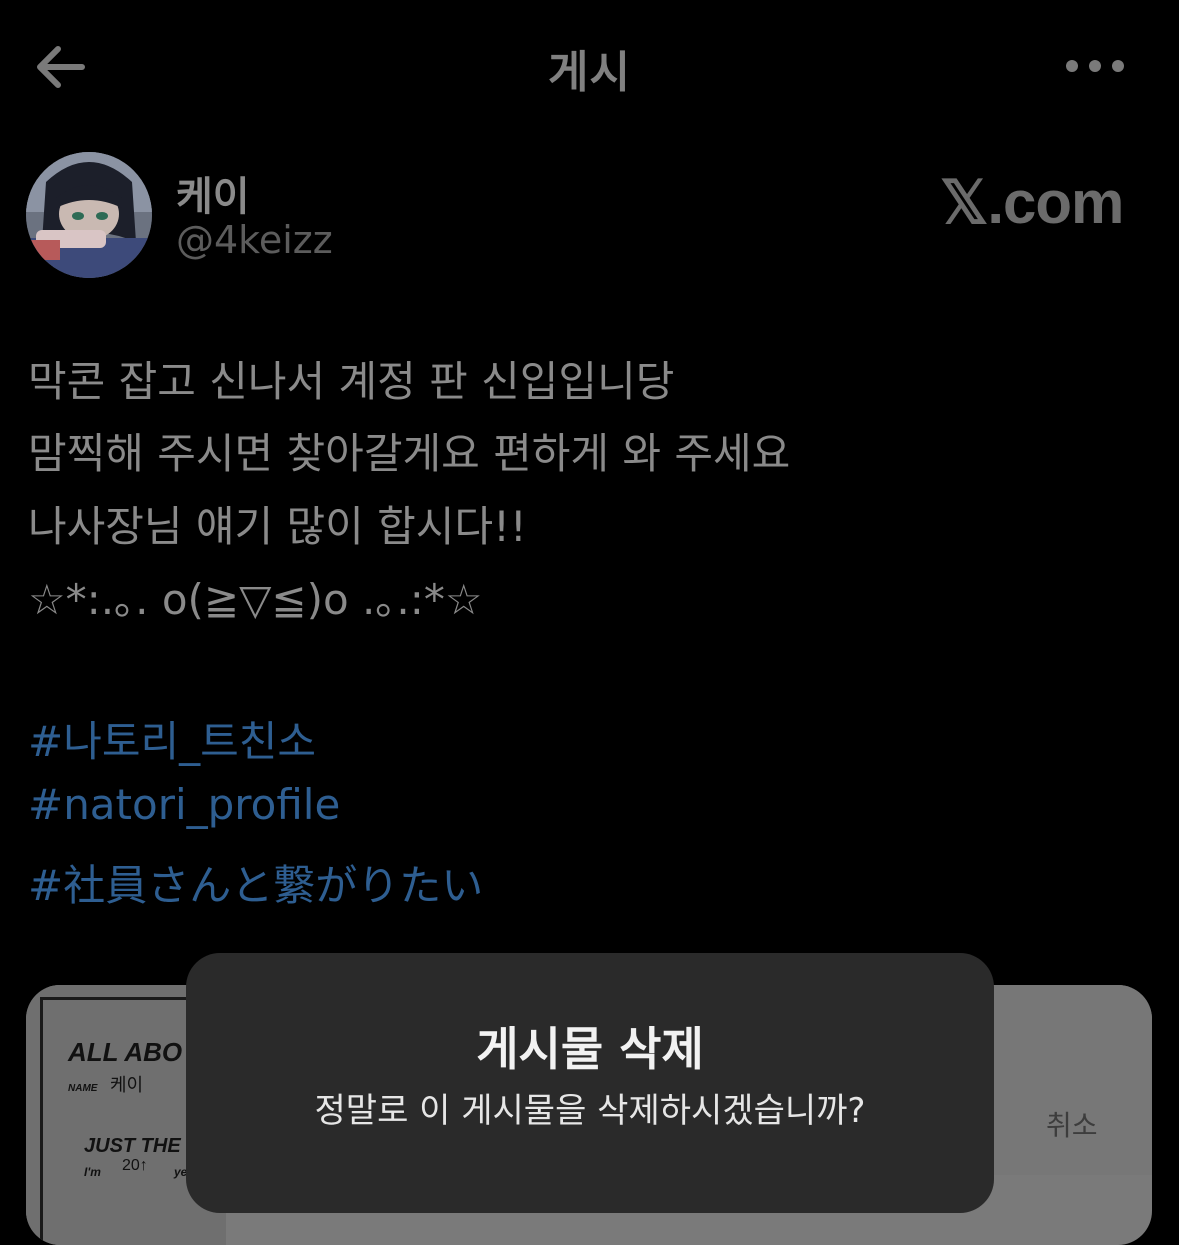  Describe the element at coordinates (1072, 1124) in the screenshot. I see `cancel-button: 취소` at that location.